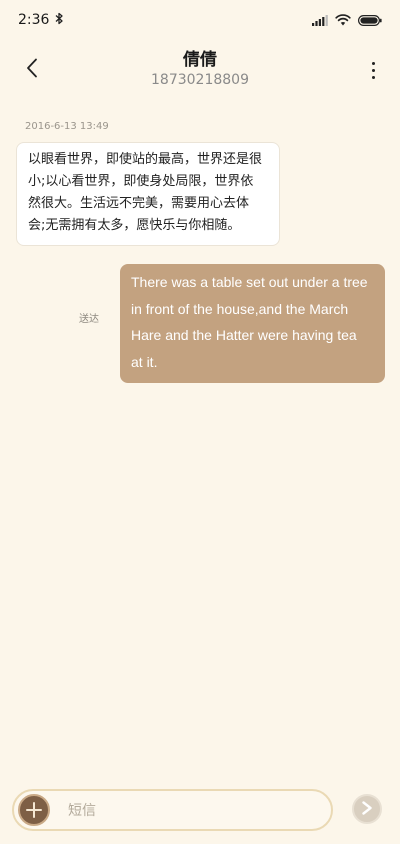  I want to click on delivery-status: 送达, so click(89, 319).